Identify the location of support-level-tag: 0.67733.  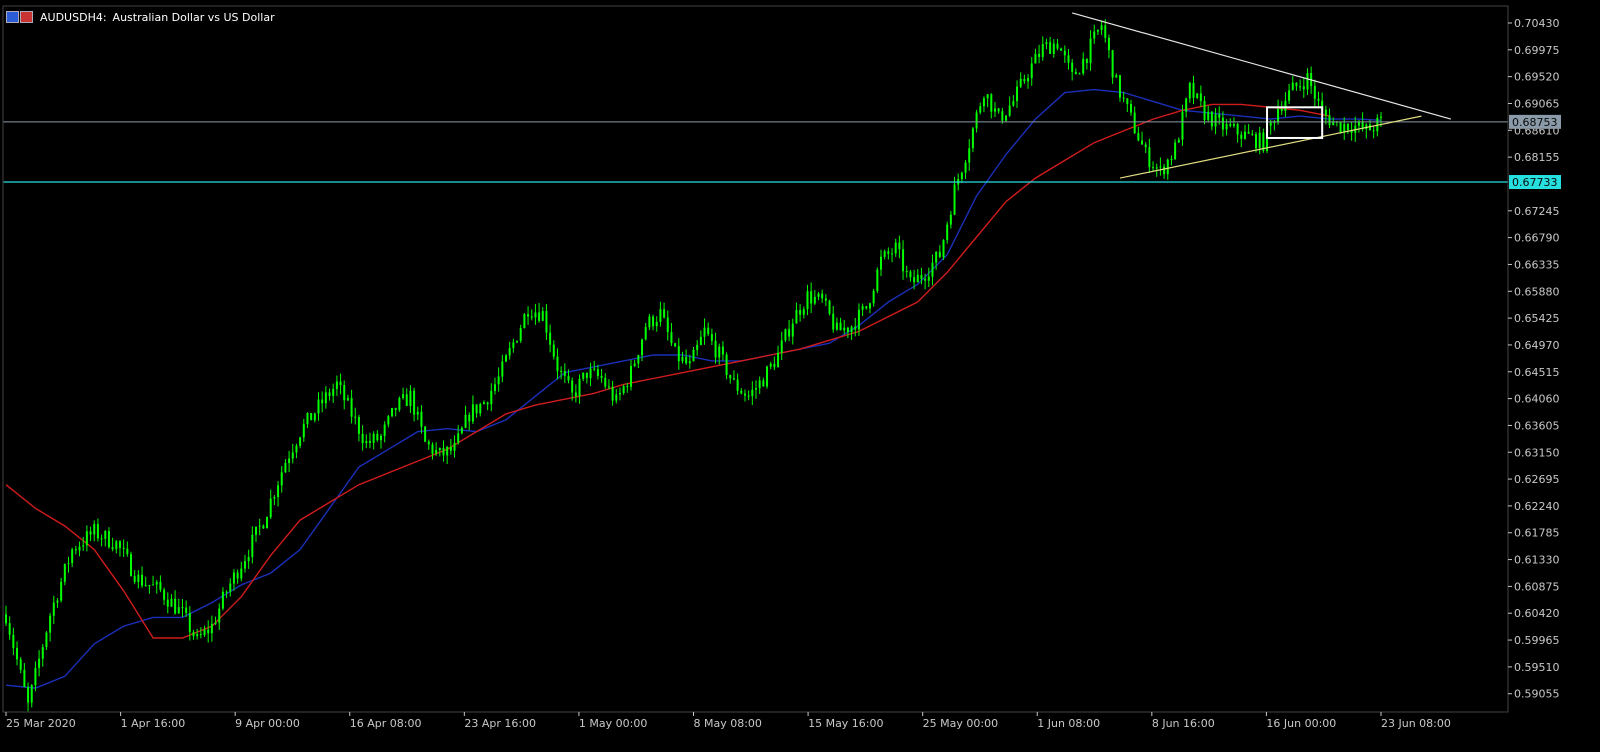
(1535, 182).